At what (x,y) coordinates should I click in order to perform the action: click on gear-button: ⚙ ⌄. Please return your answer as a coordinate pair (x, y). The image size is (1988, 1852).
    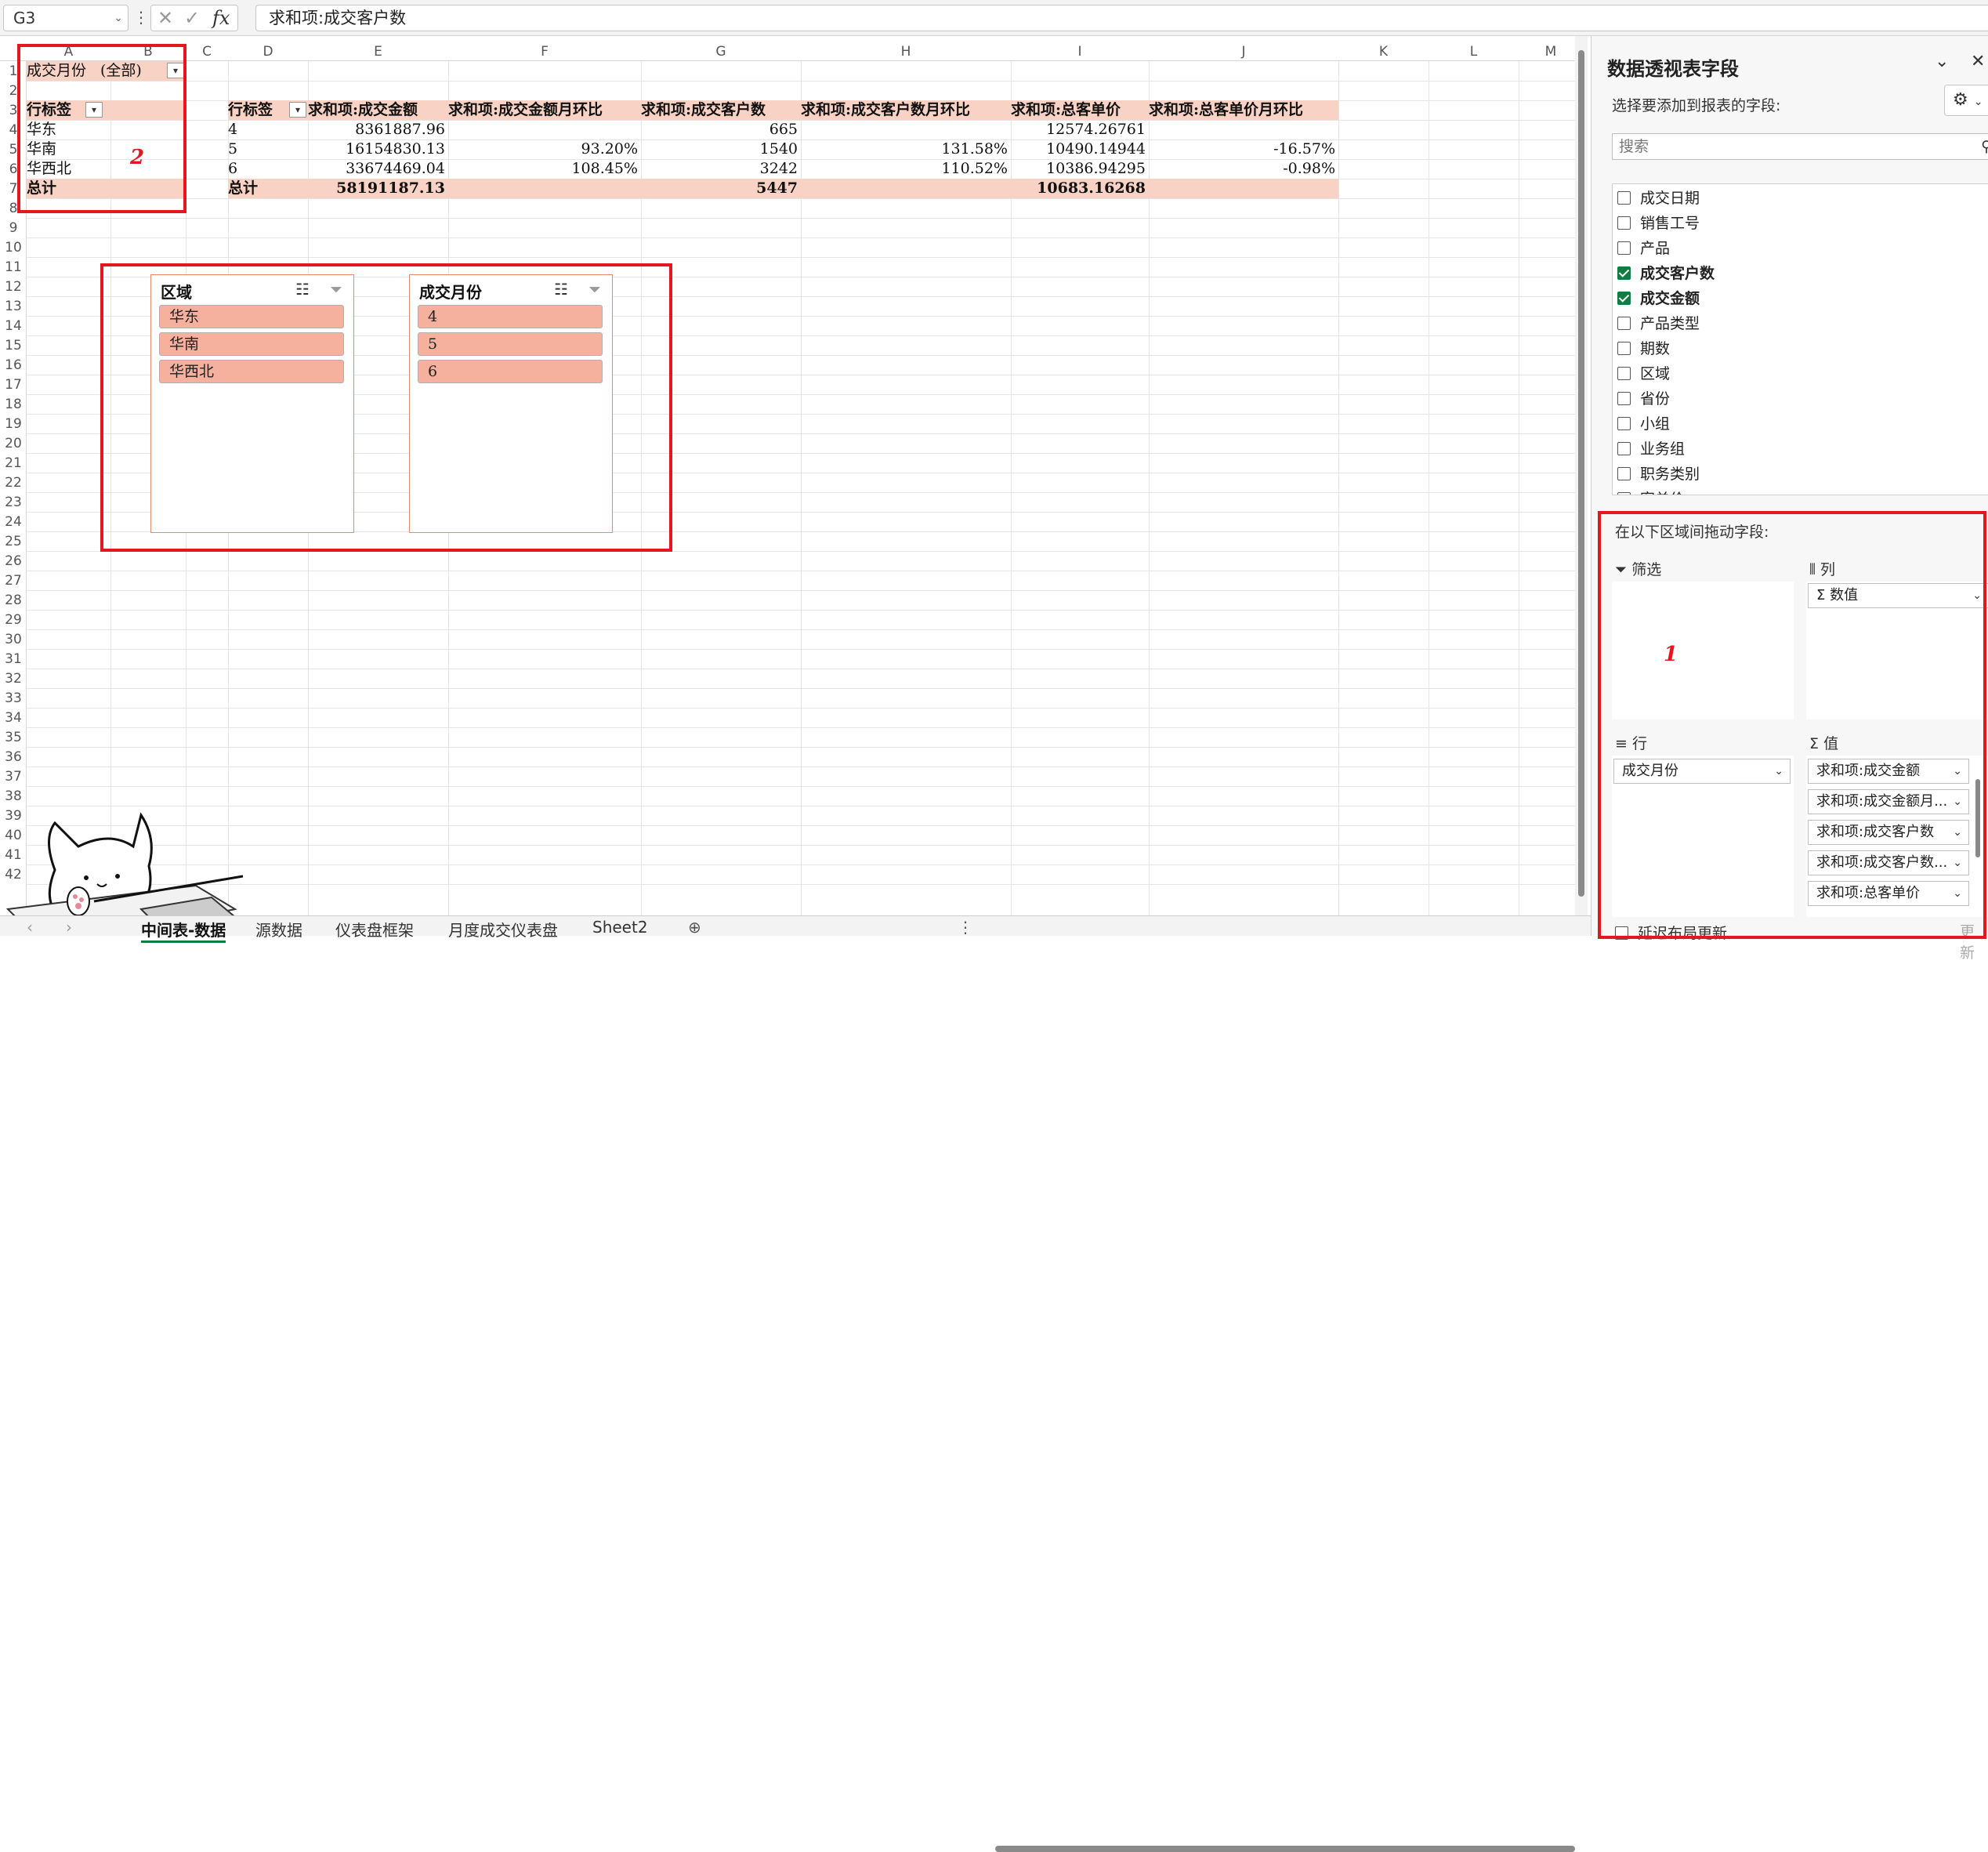
    Looking at the image, I should click on (1966, 100).